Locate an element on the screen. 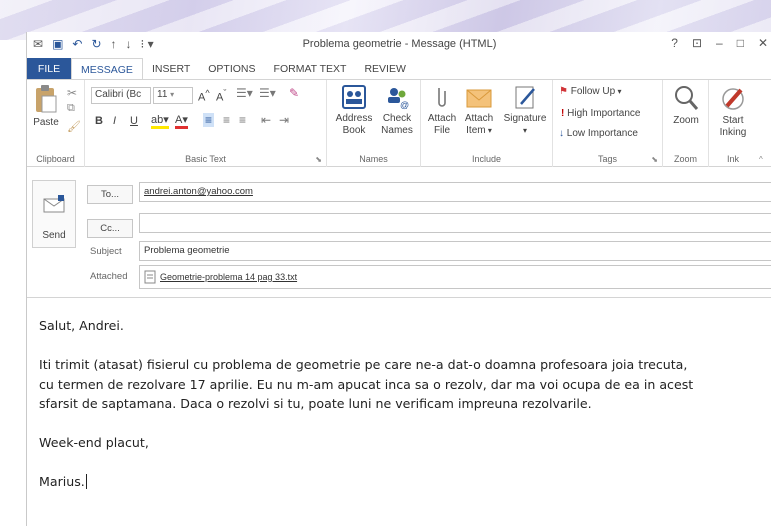 The width and height of the screenshot is (771, 526). attach-file-label-2: File is located at coordinates (442, 130).